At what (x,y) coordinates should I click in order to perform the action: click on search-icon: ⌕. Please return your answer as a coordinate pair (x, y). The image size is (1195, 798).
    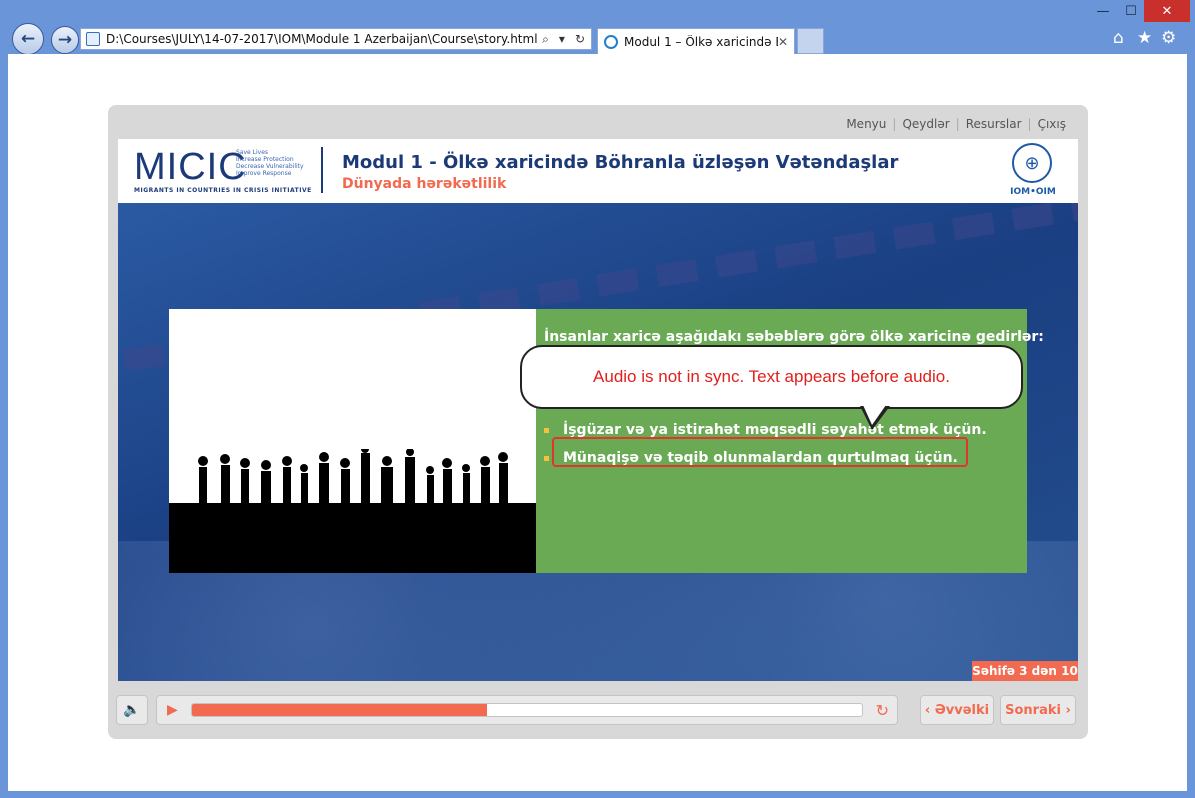
    Looking at the image, I should click on (545, 39).